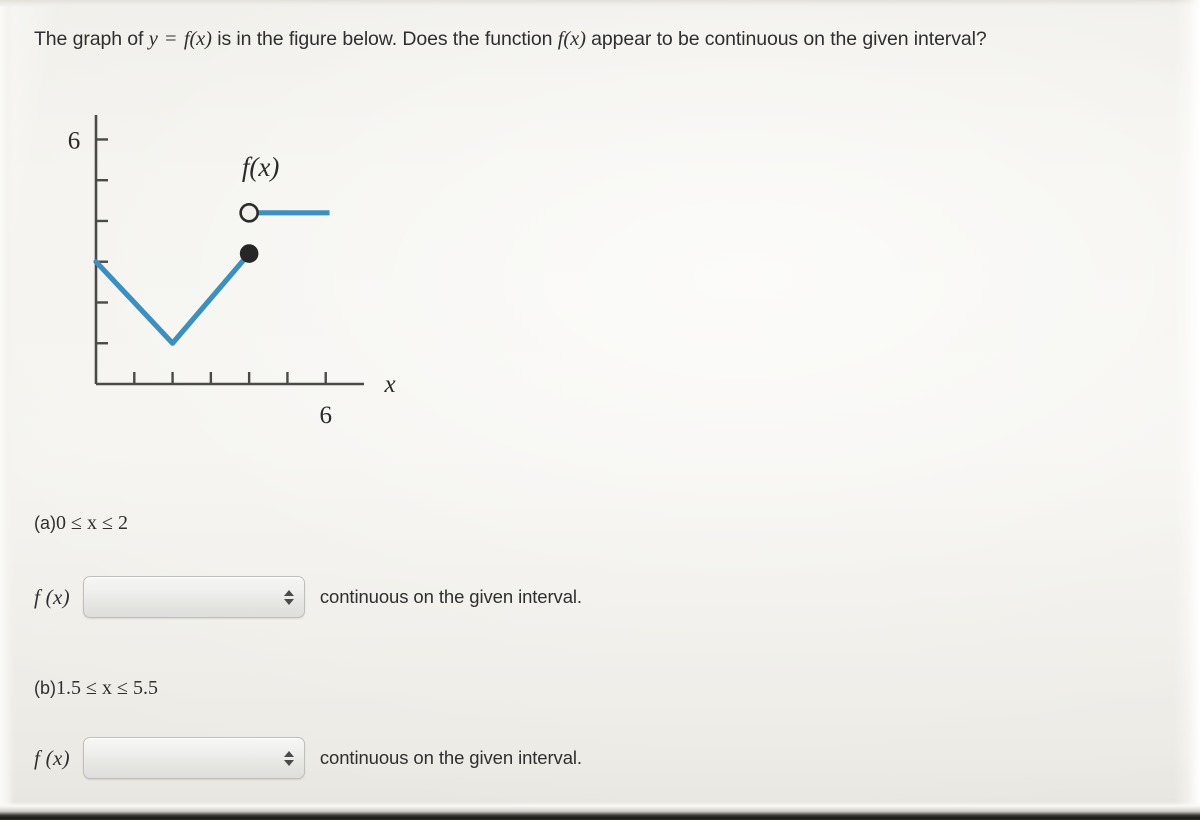 This screenshot has height=820, width=1200. I want to click on closed-circle-marker, so click(249, 253).